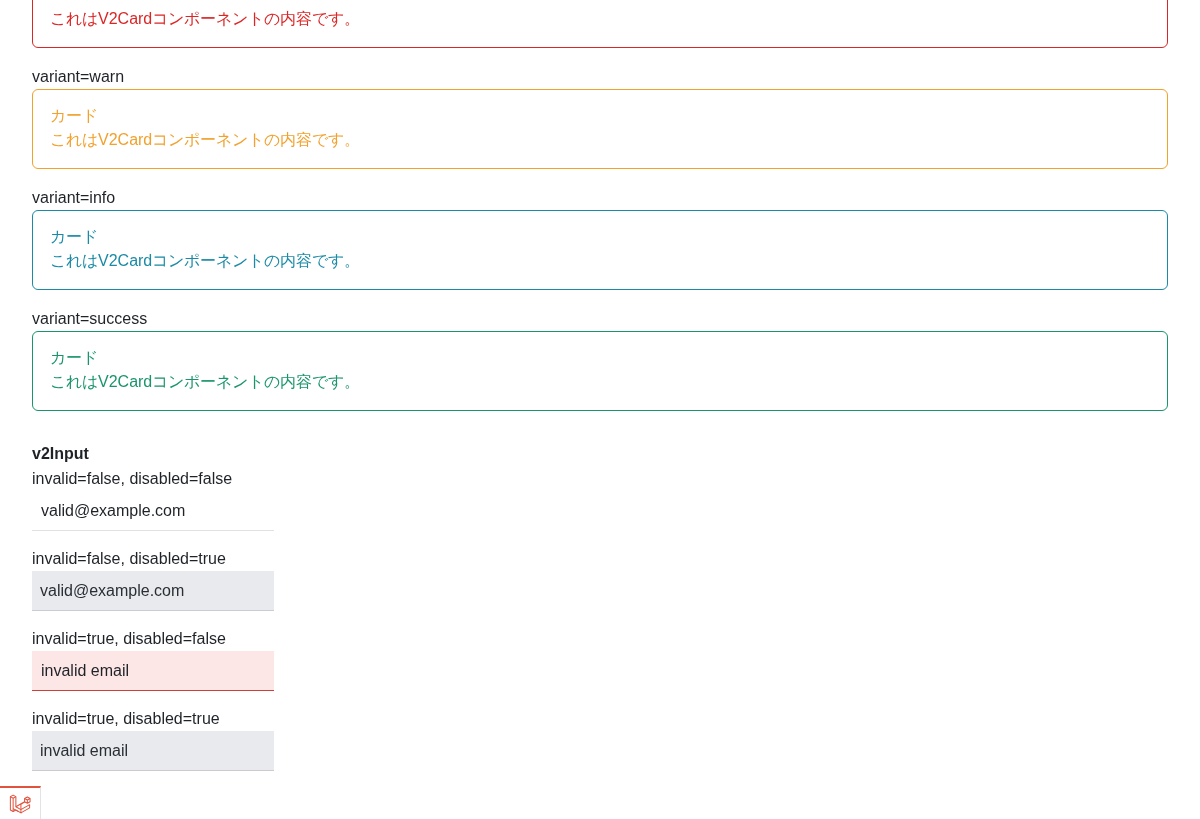 This screenshot has width=1200, height=819. I want to click on cubes-icon, so click(20, 803).